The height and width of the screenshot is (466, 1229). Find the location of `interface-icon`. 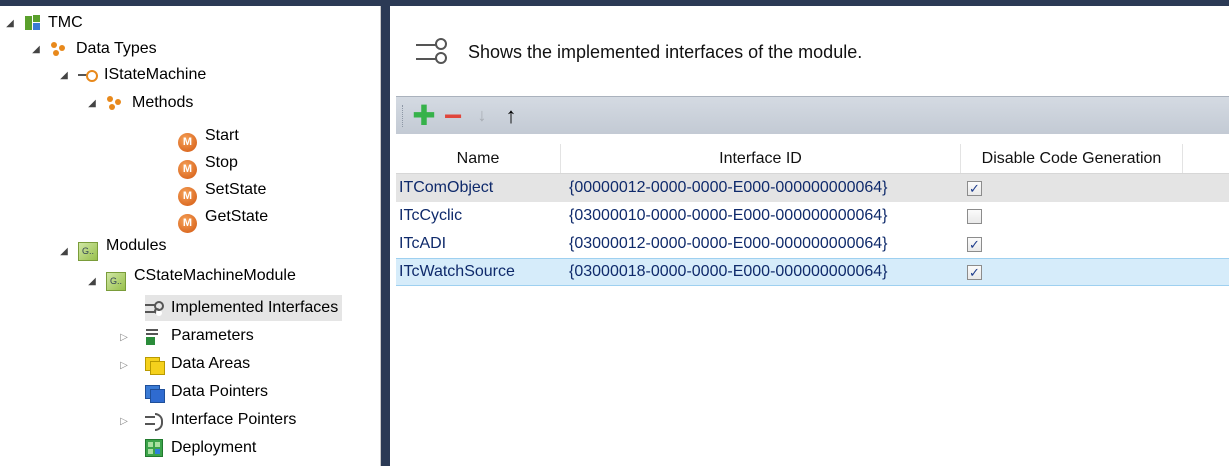

interface-icon is located at coordinates (88, 75).